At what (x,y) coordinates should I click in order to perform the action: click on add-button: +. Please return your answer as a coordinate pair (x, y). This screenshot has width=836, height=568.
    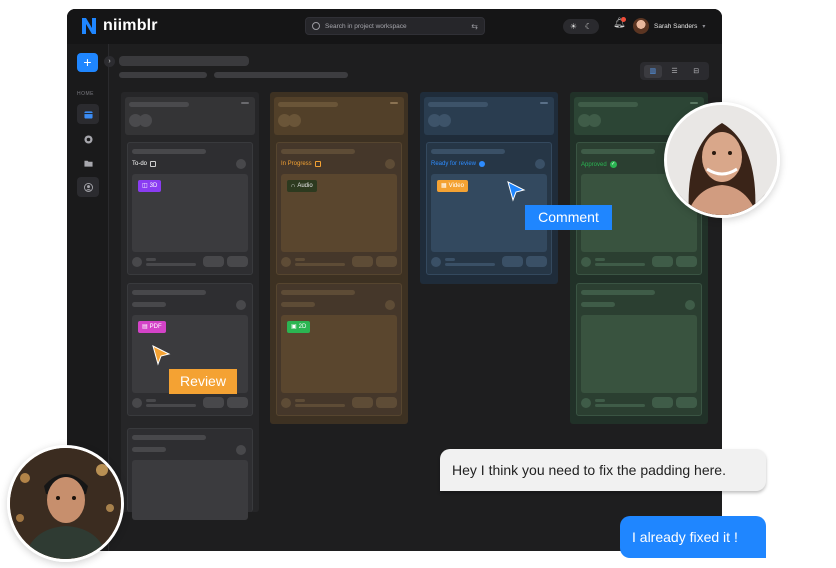
    Looking at the image, I should click on (87, 62).